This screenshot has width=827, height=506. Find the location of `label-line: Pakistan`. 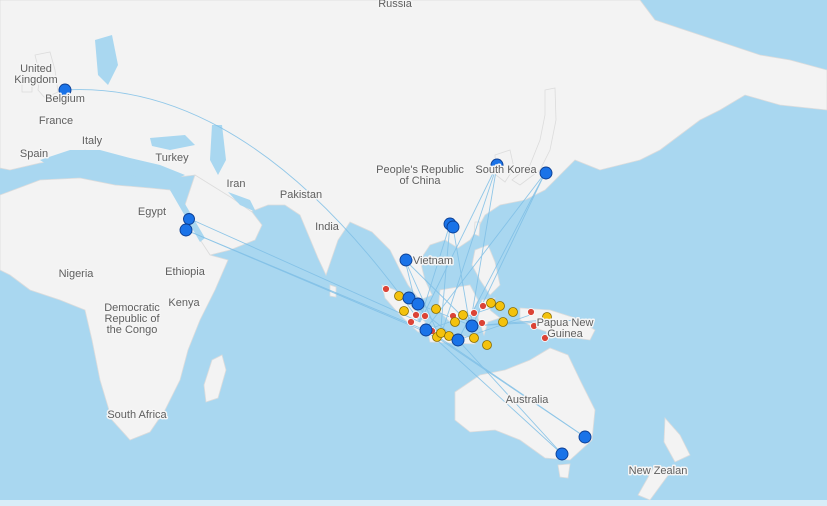

label-line: Pakistan is located at coordinates (301, 195).